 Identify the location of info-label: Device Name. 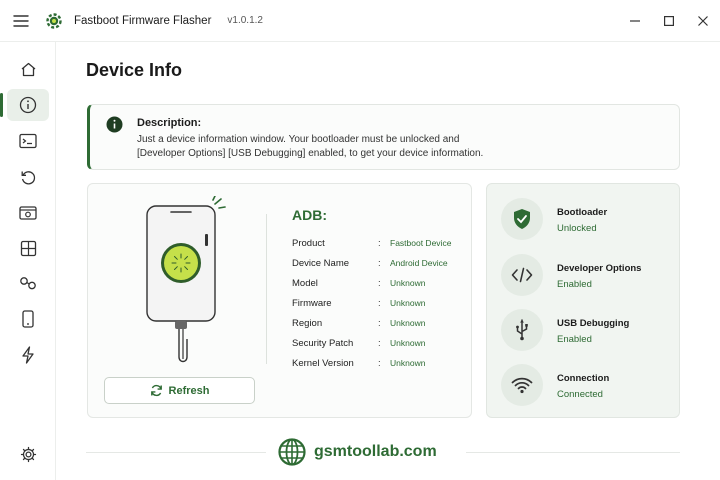
(321, 263).